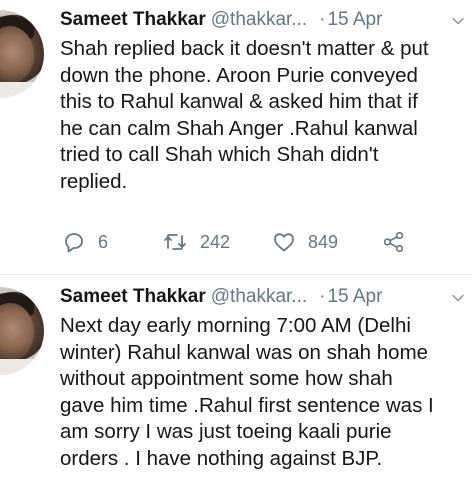 Image resolution: width=472 pixels, height=500 pixels. Describe the element at coordinates (242, 242) in the screenshot. I see `tweet-actions: 6 242 849` at that location.